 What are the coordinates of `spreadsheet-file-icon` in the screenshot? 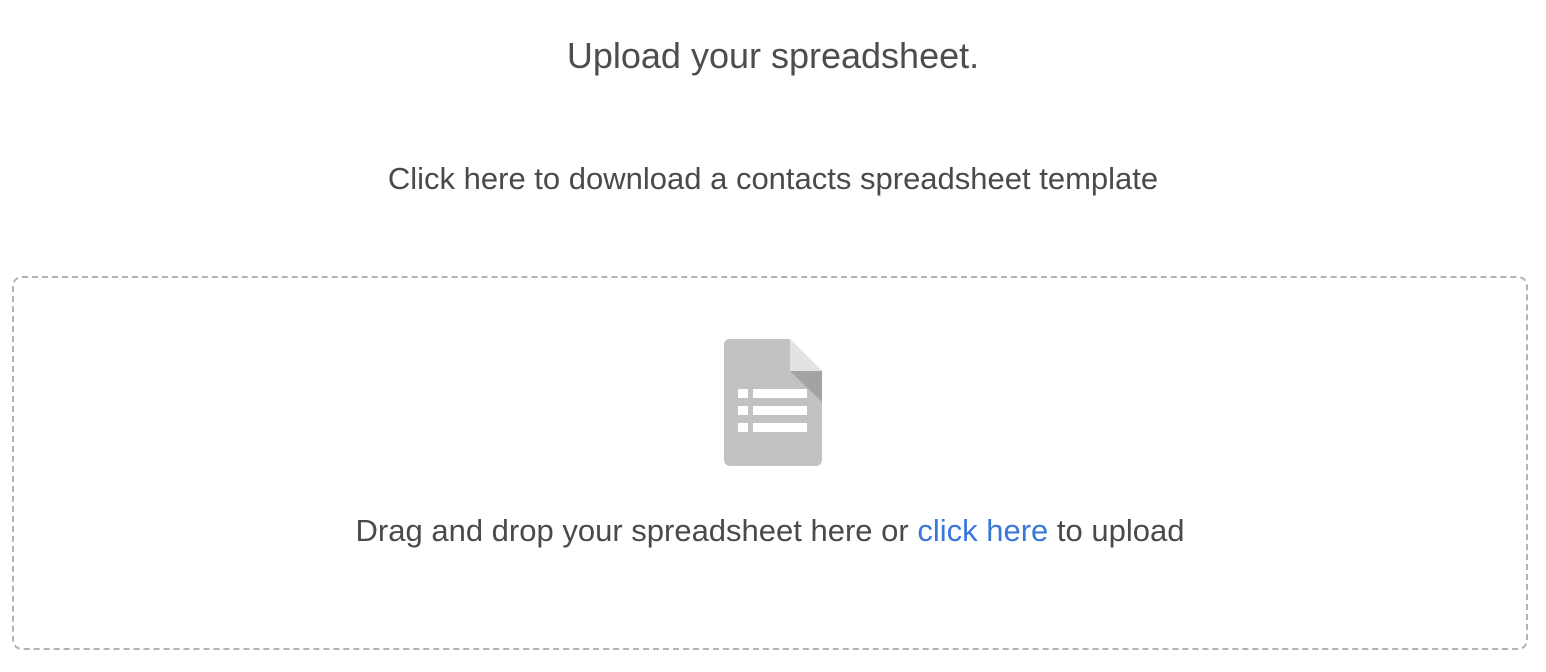 It's located at (773, 402).